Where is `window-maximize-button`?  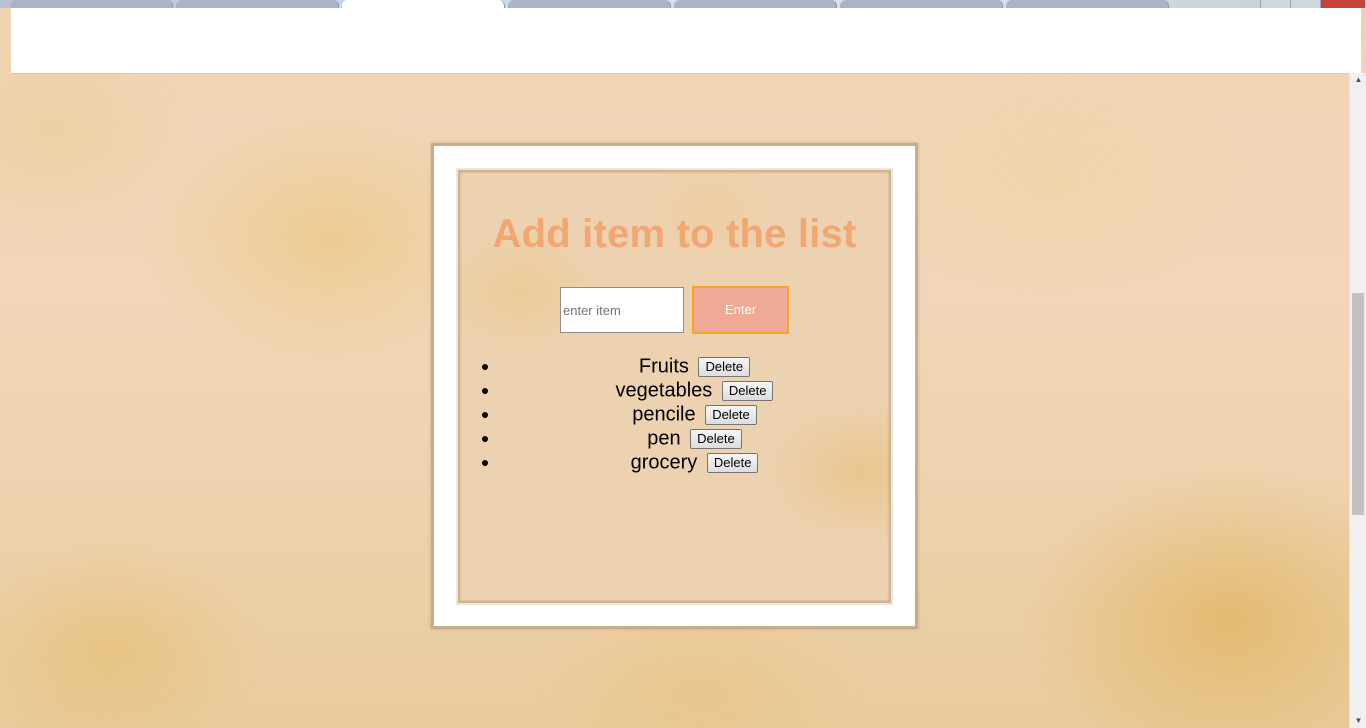 window-maximize-button is located at coordinates (1305, 4).